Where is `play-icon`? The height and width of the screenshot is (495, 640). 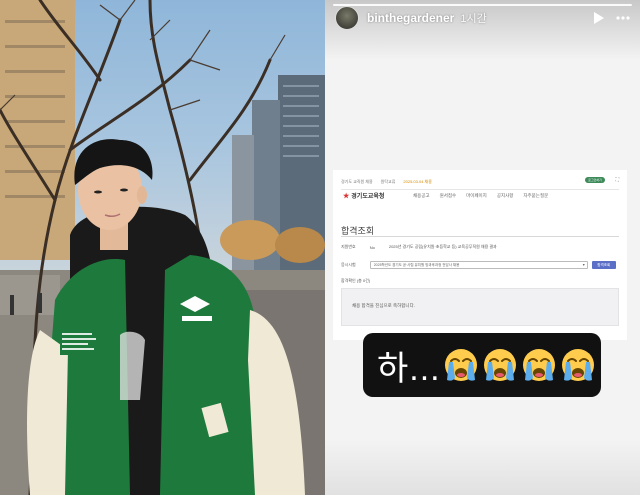
play-icon is located at coordinates (599, 18).